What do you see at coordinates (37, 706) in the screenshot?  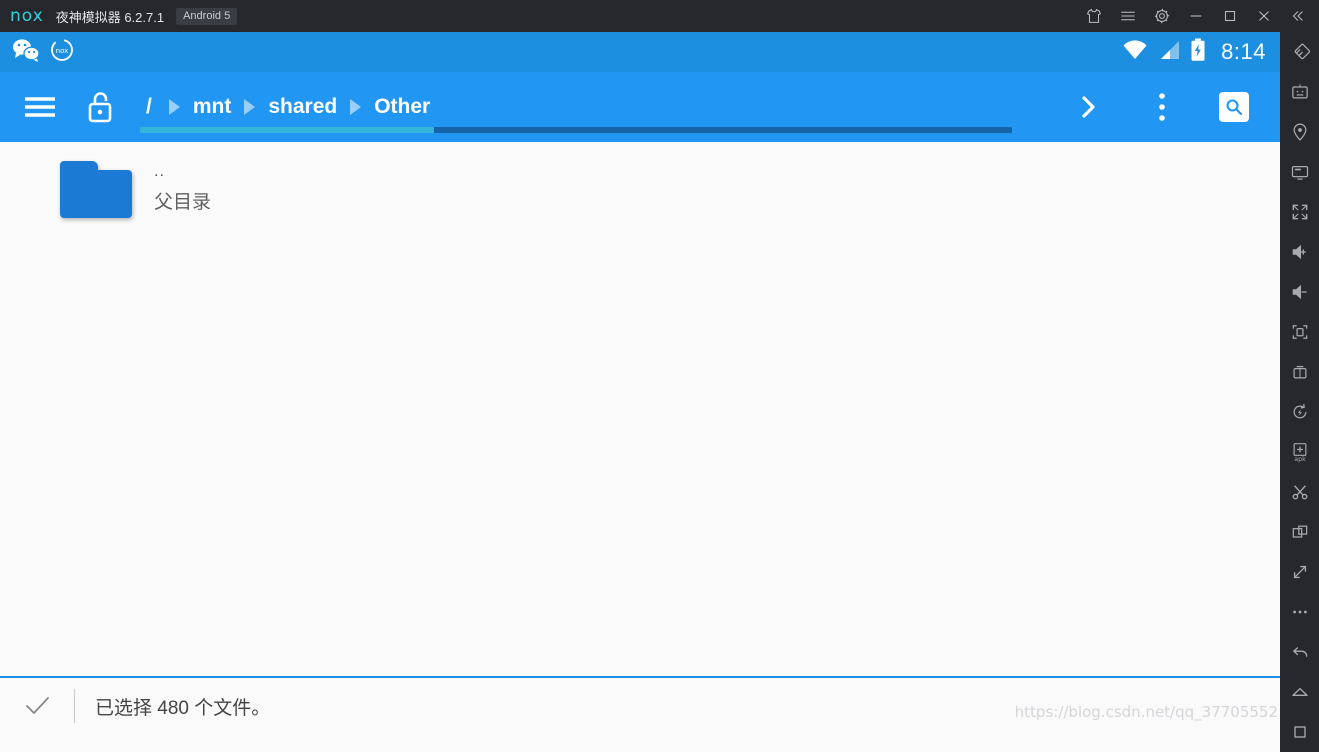 I see `check-icon` at bounding box center [37, 706].